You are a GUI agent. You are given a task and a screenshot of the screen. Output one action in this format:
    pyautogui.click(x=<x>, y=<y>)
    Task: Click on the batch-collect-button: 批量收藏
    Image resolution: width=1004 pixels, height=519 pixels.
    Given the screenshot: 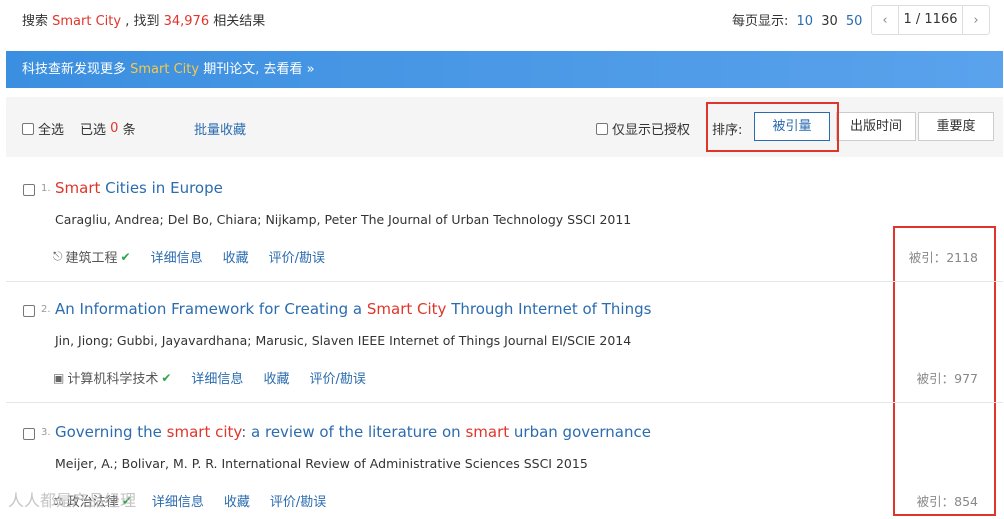 What is the action you would take?
    pyautogui.click(x=220, y=128)
    